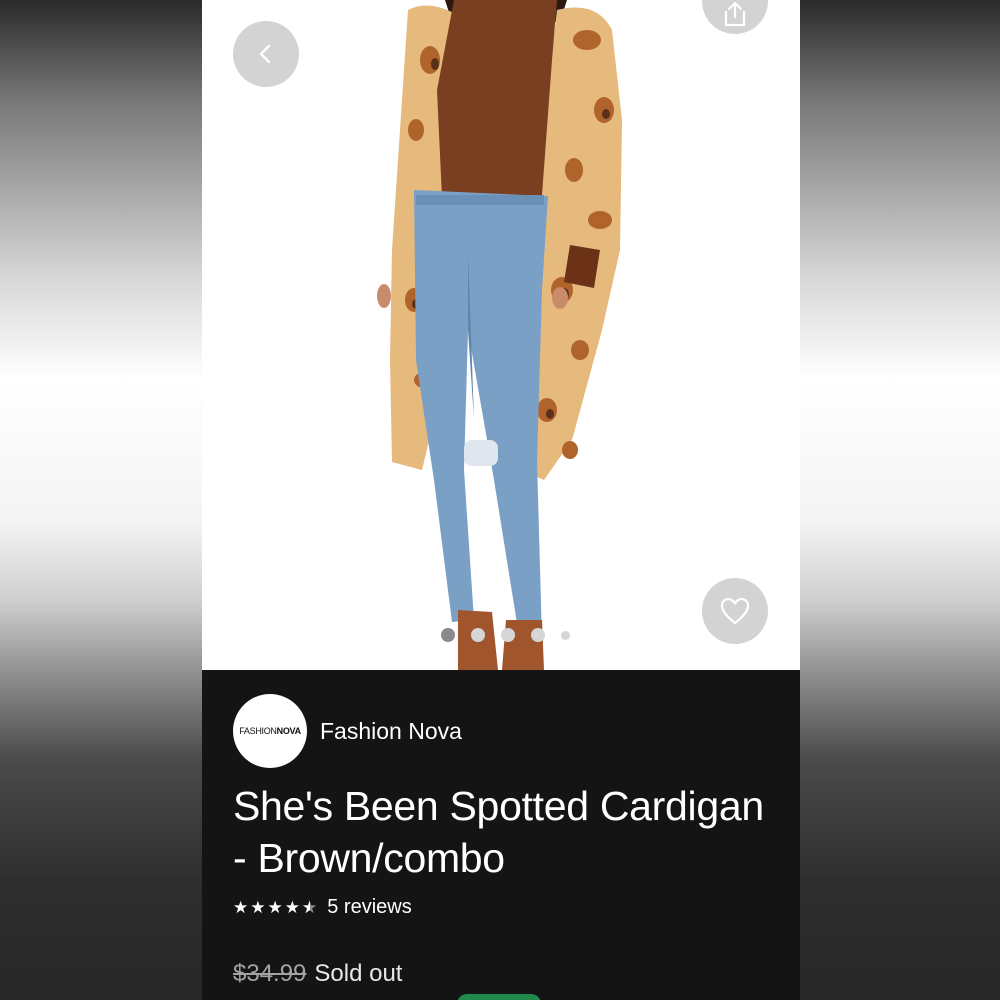  I want to click on heart-icon, so click(735, 611).